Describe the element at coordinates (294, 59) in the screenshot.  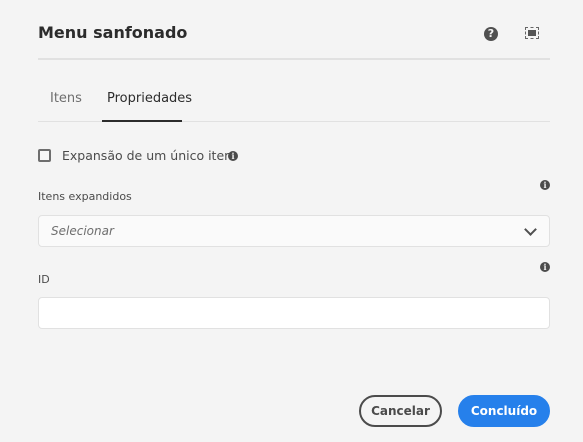
I see `header-divider` at that location.